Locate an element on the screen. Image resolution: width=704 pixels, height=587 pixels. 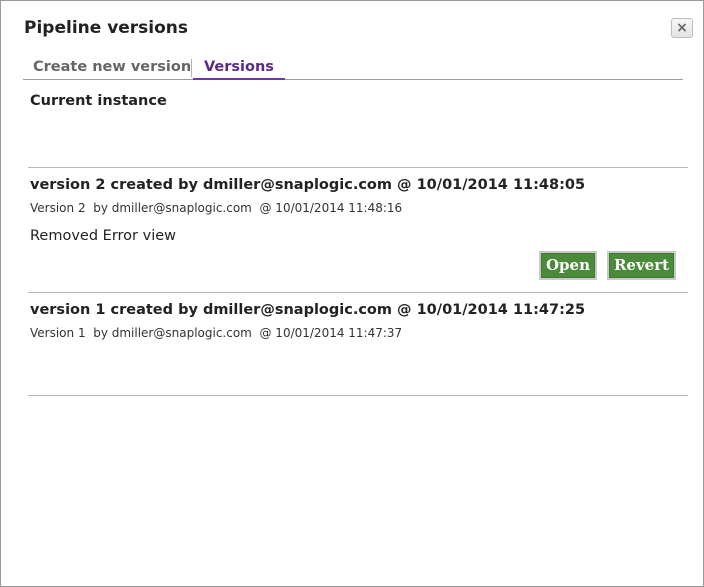
version-2-message: Removed Error view is located at coordinates (103, 236).